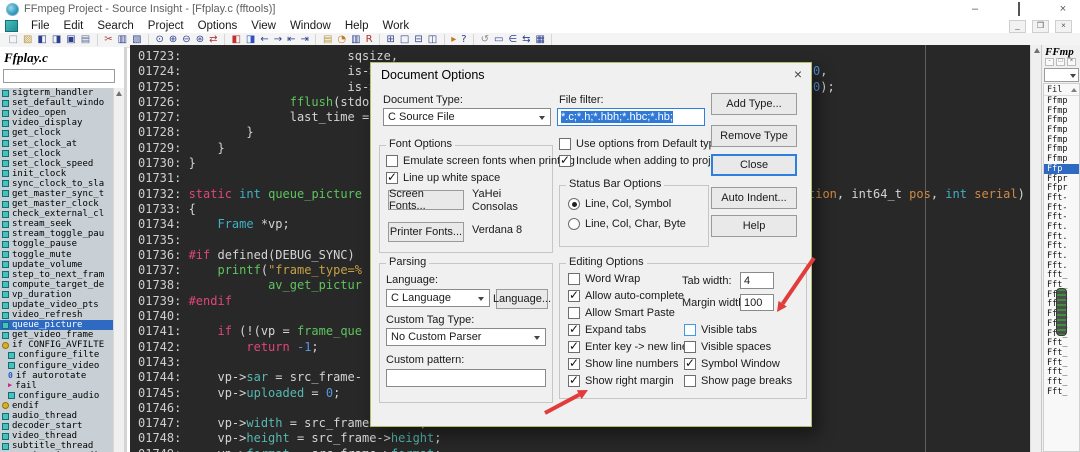 This screenshot has height=452, width=1080. I want to click on symbol-item-video-refresh: video_refresh, so click(58, 315).